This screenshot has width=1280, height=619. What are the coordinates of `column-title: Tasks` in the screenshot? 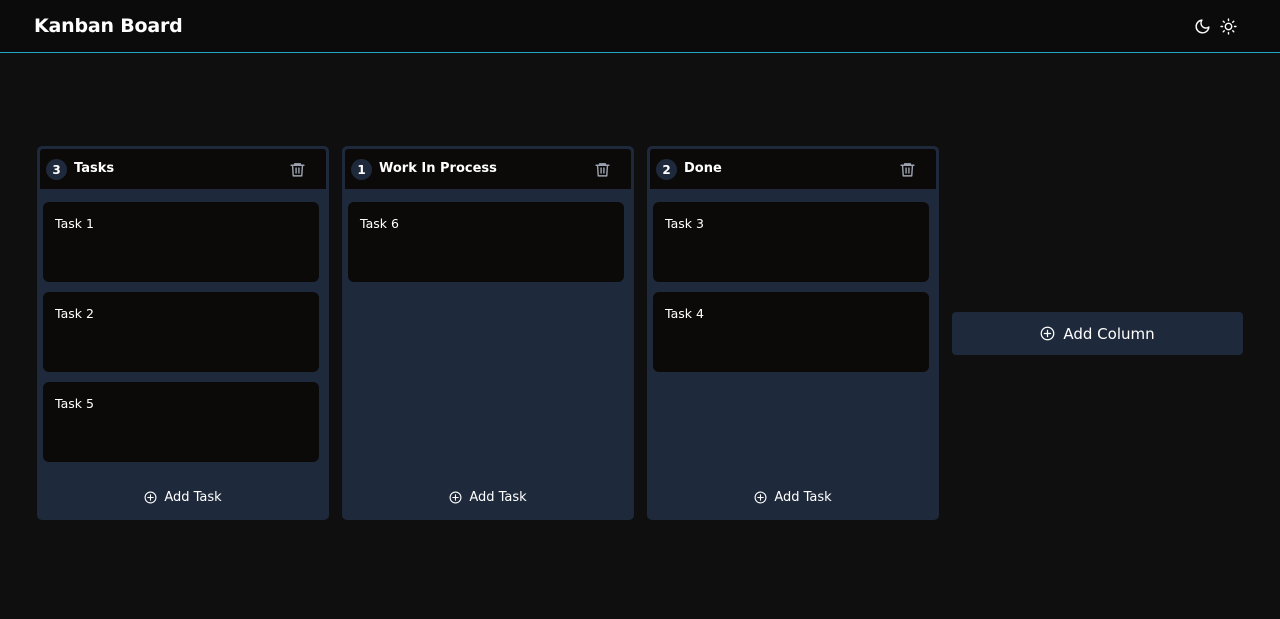 It's located at (94, 168).